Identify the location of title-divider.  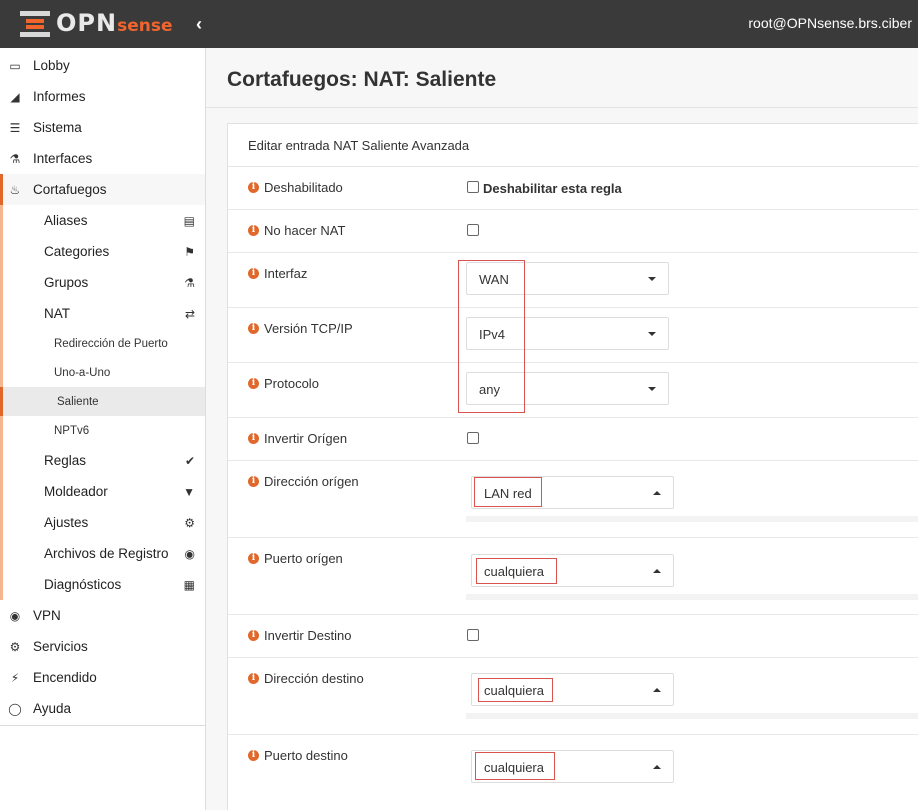
(562, 107).